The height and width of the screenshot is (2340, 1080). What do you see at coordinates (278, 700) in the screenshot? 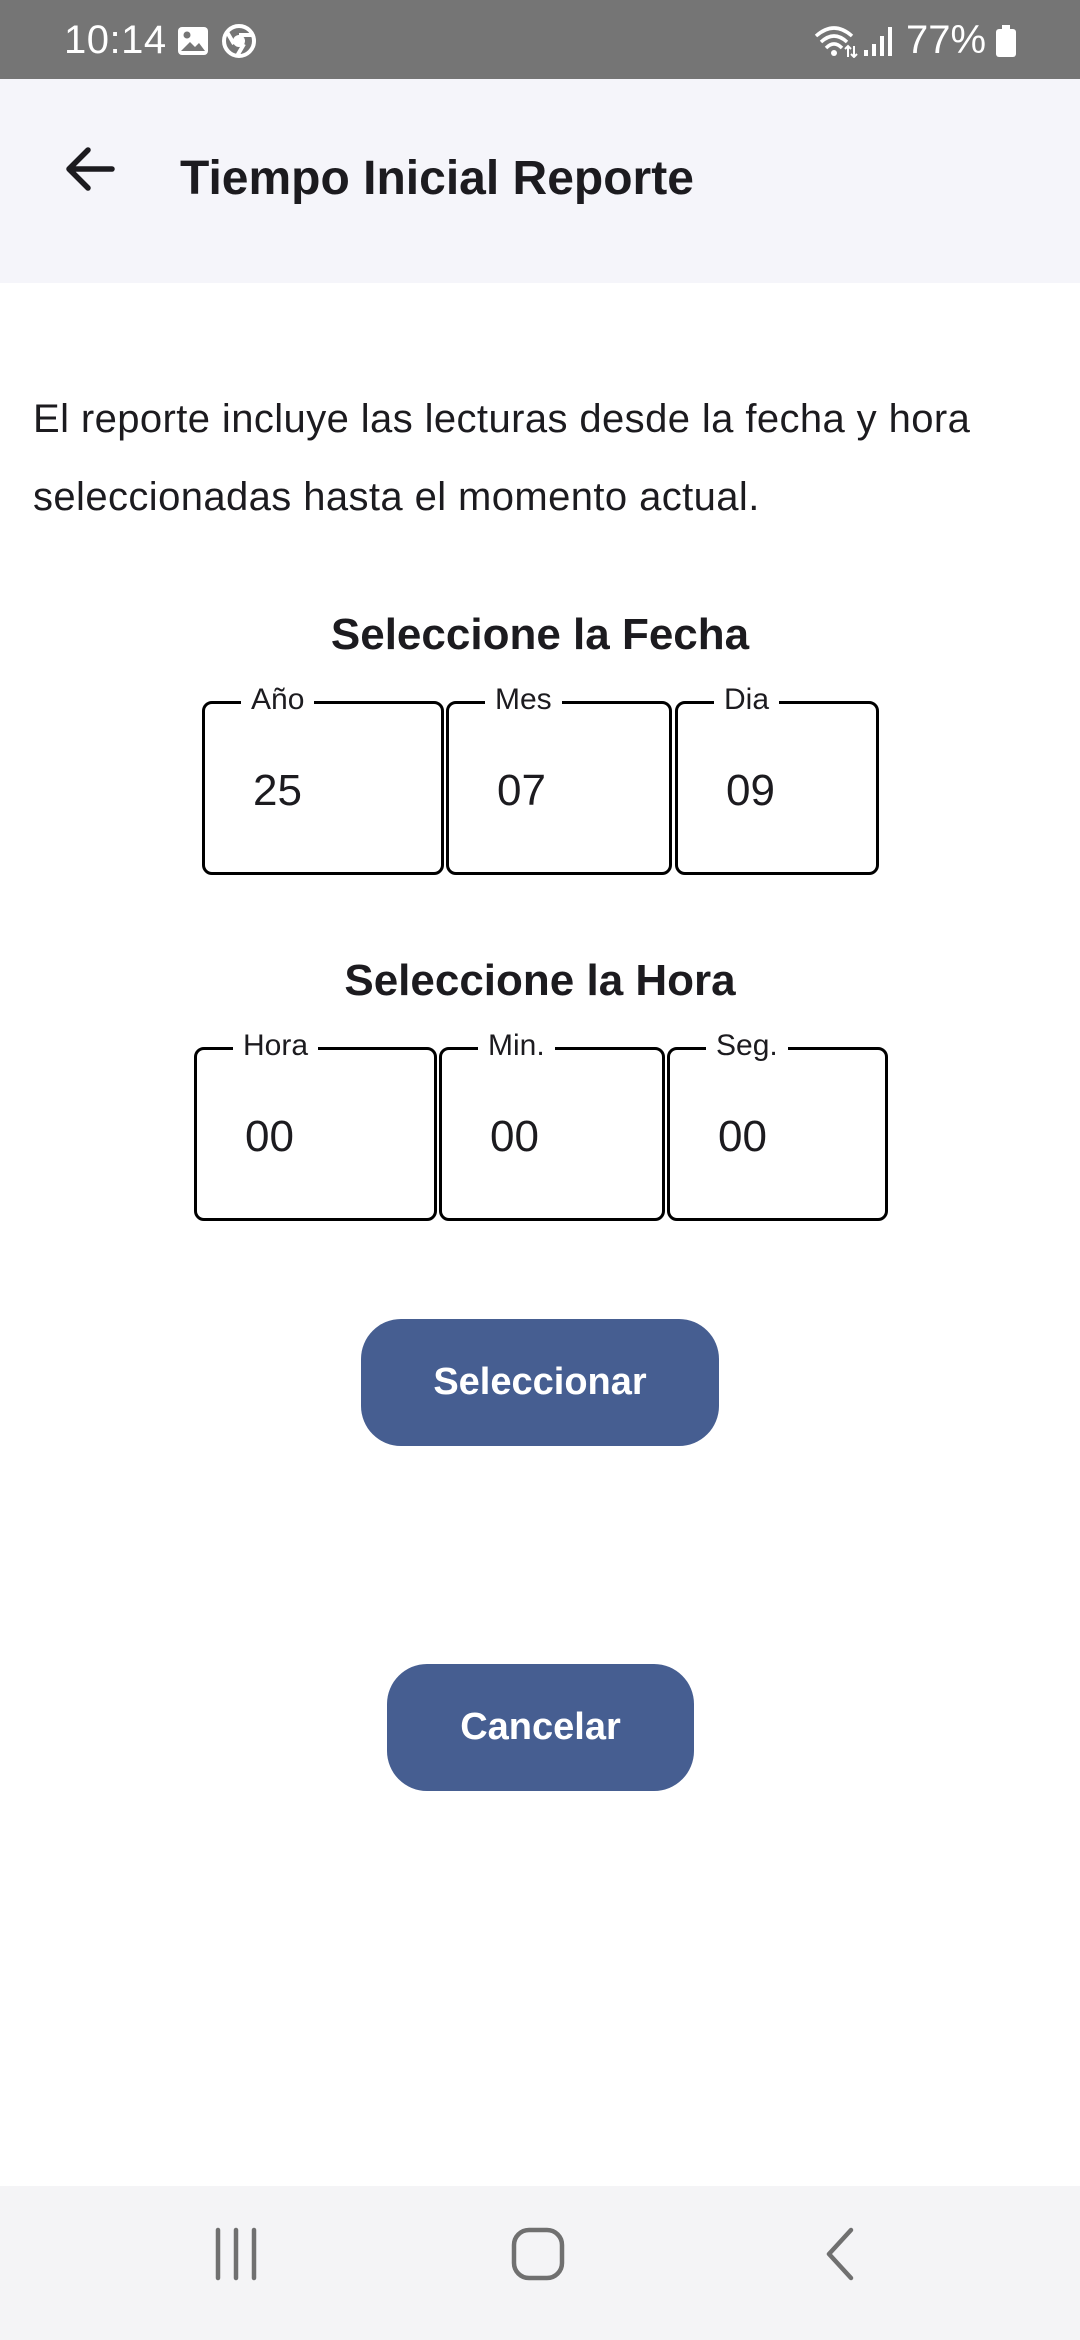
I see `year-label: Año` at bounding box center [278, 700].